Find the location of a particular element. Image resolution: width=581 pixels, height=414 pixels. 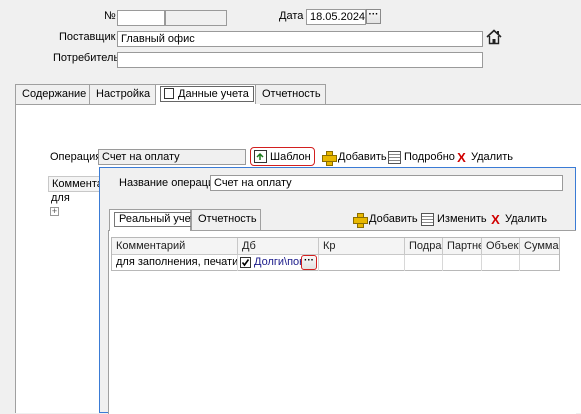

row-credit-cell is located at coordinates (362, 263).